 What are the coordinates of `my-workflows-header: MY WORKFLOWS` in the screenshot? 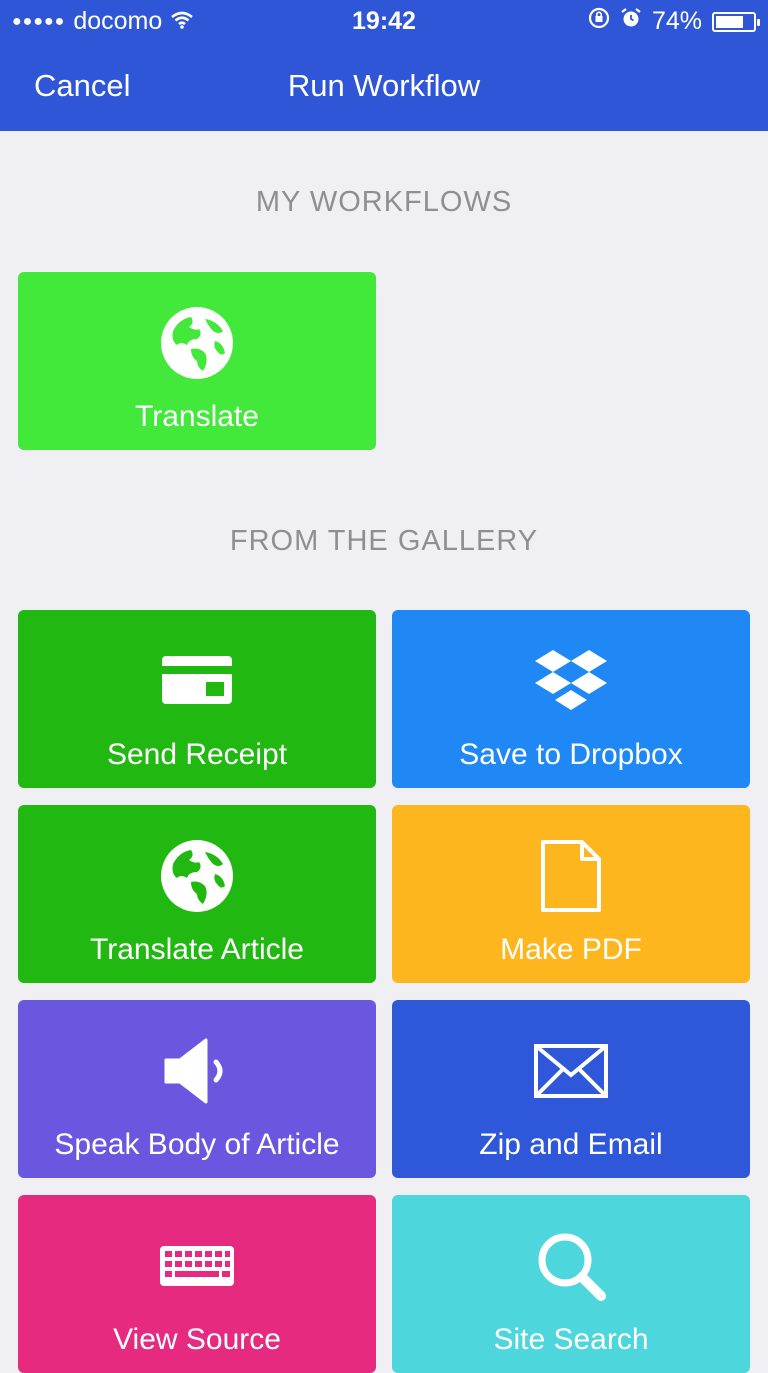 It's located at (384, 202).